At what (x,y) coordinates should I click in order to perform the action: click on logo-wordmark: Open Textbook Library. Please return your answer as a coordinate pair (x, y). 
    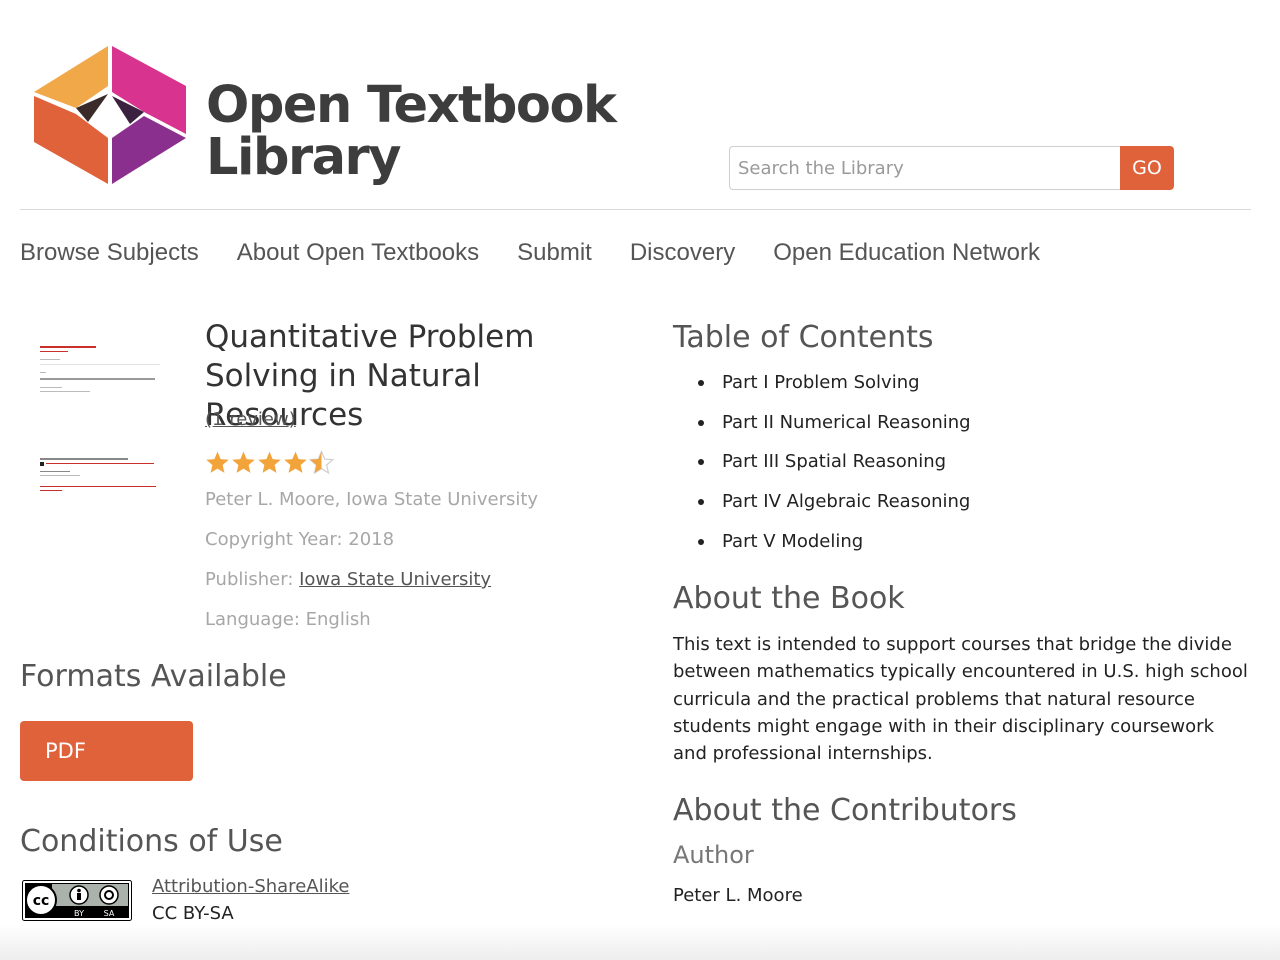
    Looking at the image, I should click on (411, 131).